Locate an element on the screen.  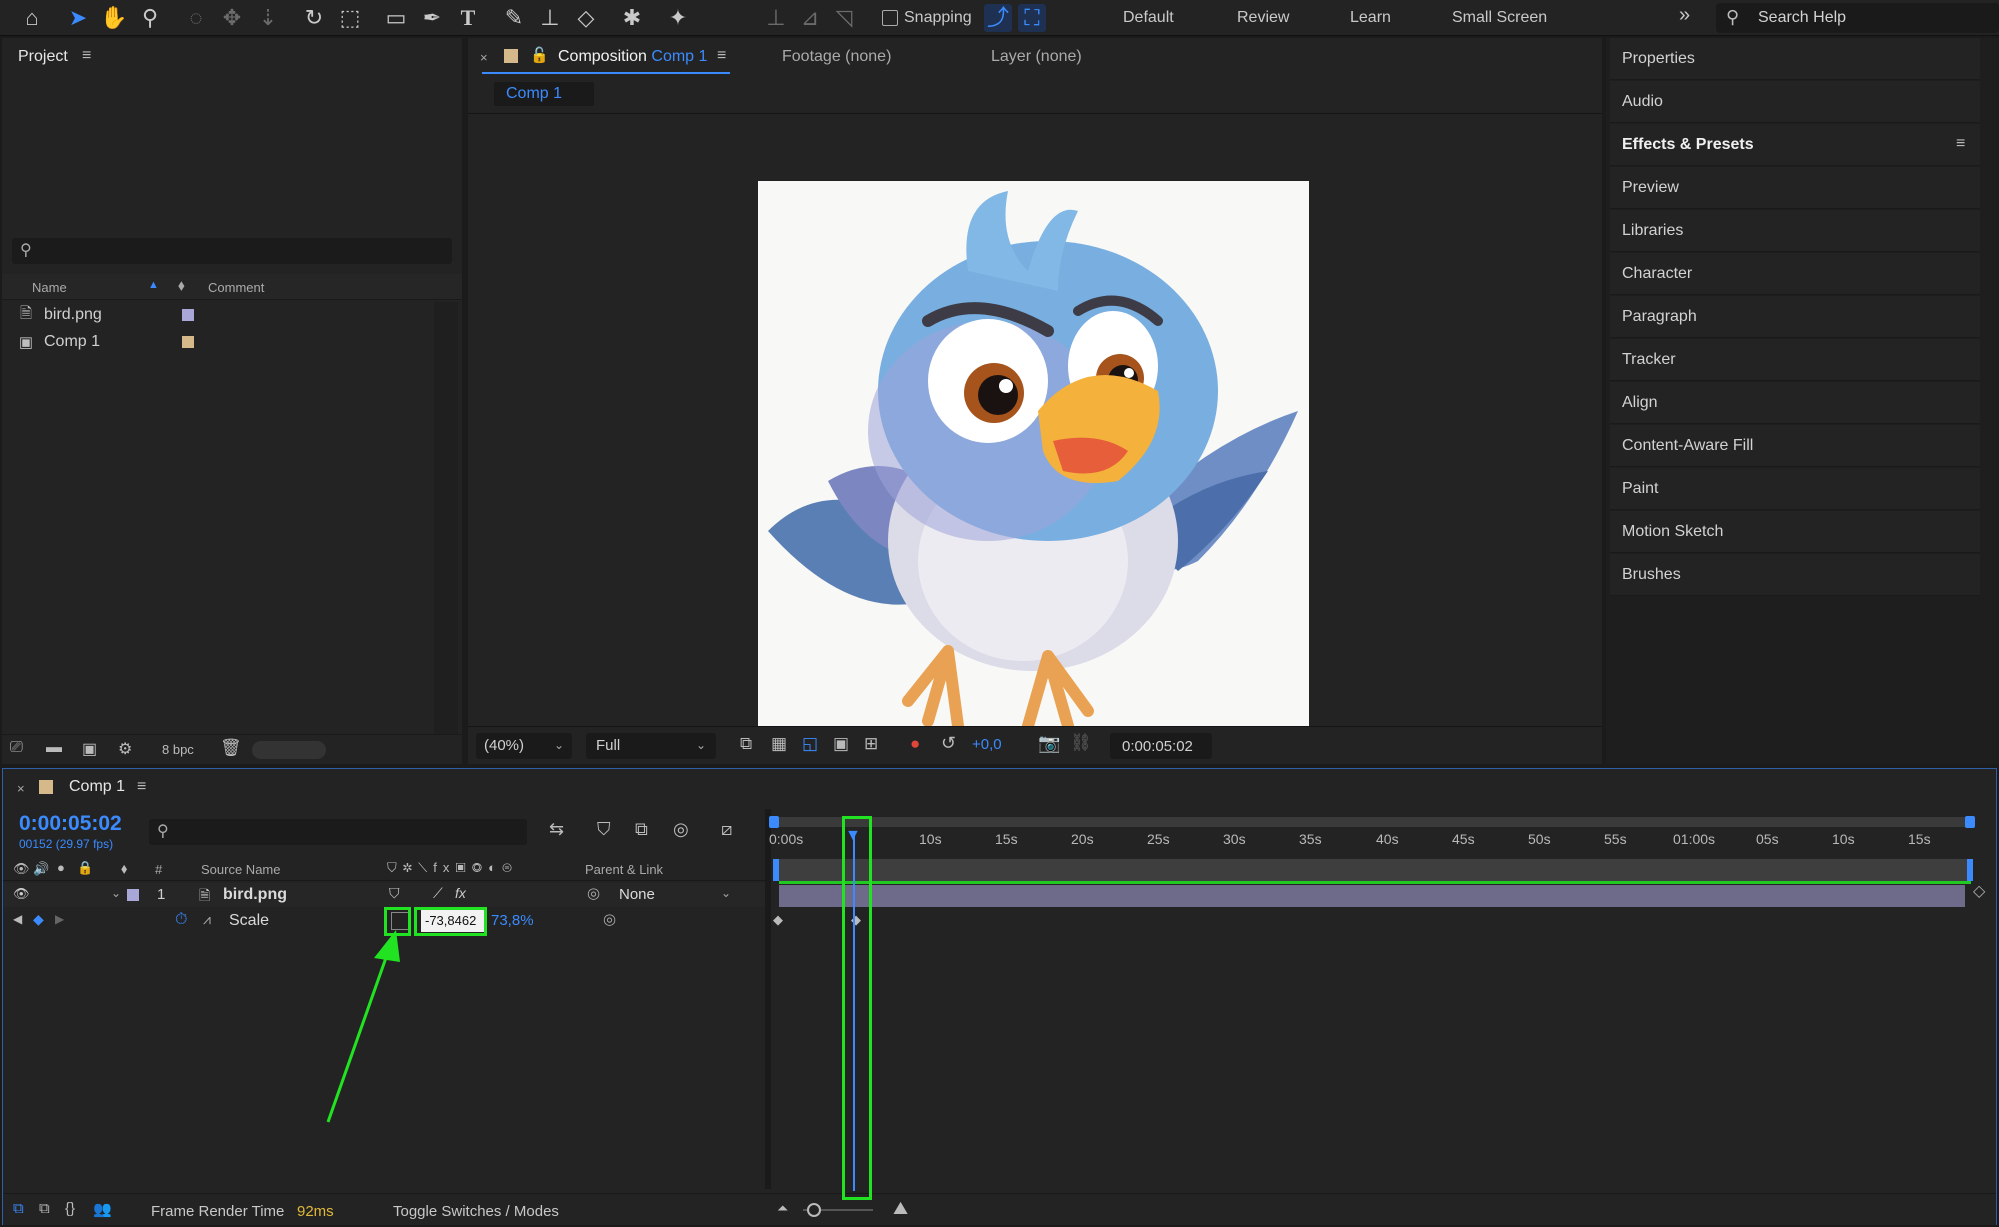
pan-behind-tool-icon: ⬚ is located at coordinates (350, 18).